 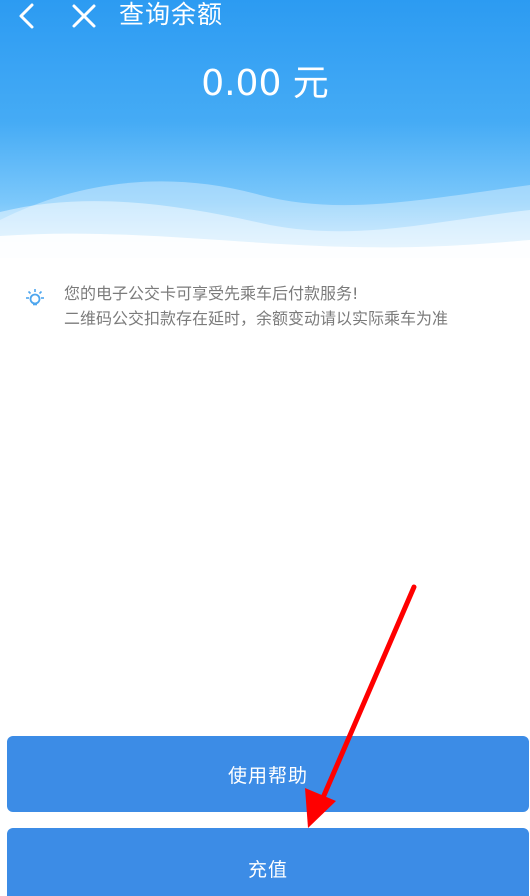 What do you see at coordinates (265, 83) in the screenshot?
I see `balance-amount: 0.00 元` at bounding box center [265, 83].